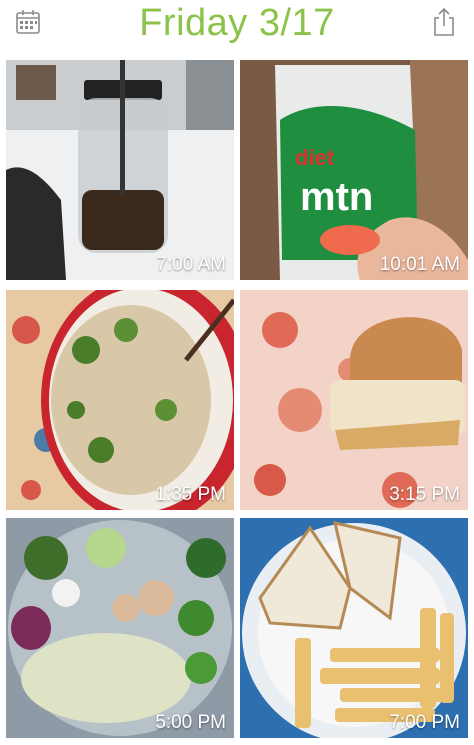 The width and height of the screenshot is (474, 745). What do you see at coordinates (237, 23) in the screenshot?
I see `page-title: Friday 3/17` at bounding box center [237, 23].